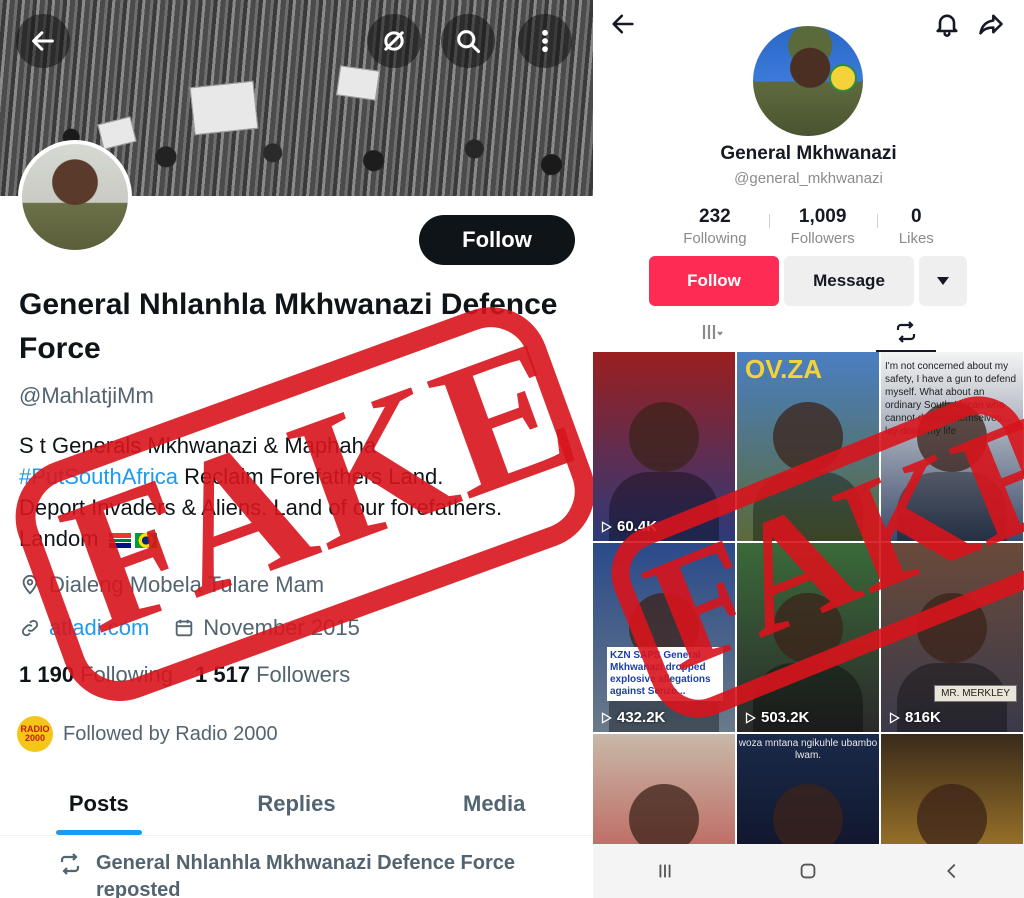 This screenshot has height=898, width=1024. Describe the element at coordinates (849, 281) in the screenshot. I see `message-button: Message` at that location.